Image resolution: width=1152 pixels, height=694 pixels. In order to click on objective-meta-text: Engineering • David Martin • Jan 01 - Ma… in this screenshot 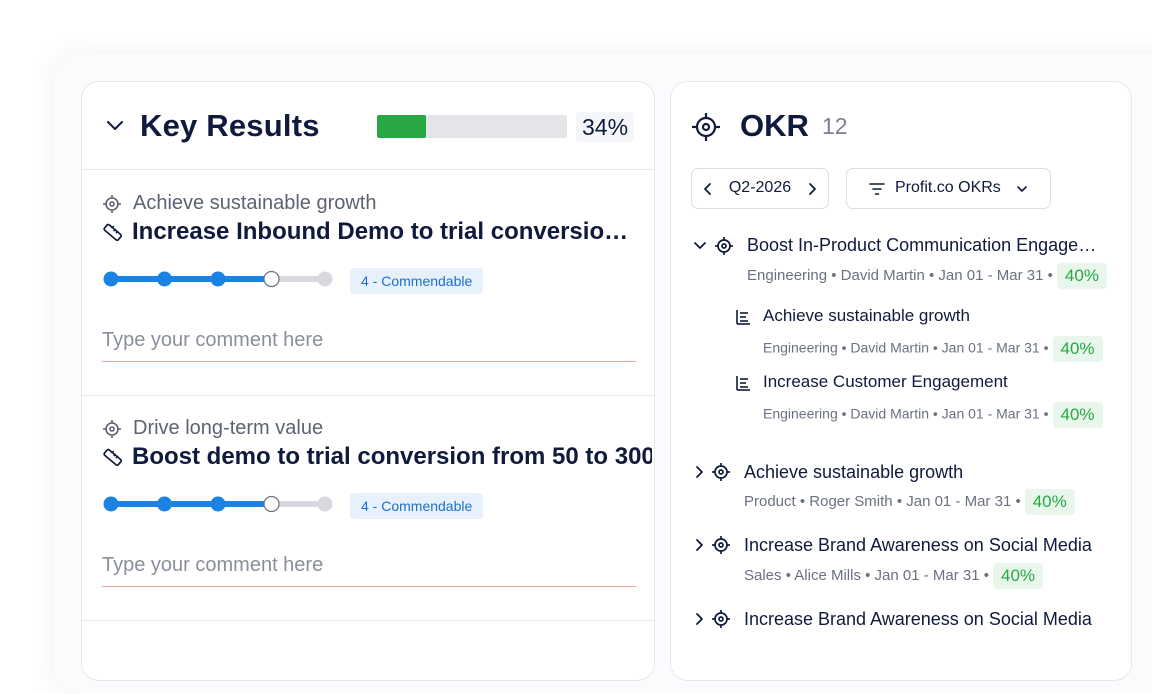, I will do `click(900, 275)`.